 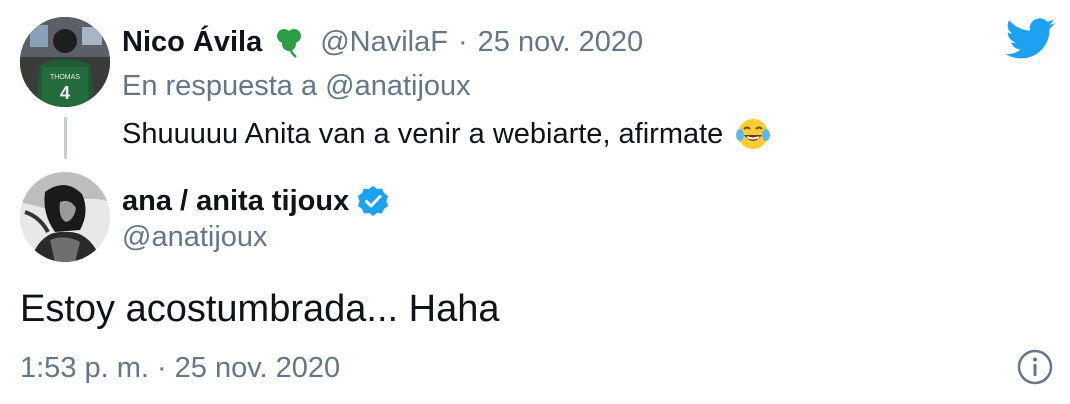 What do you see at coordinates (65, 77) in the screenshot?
I see `avatar-jersey-text: THOMAS` at bounding box center [65, 77].